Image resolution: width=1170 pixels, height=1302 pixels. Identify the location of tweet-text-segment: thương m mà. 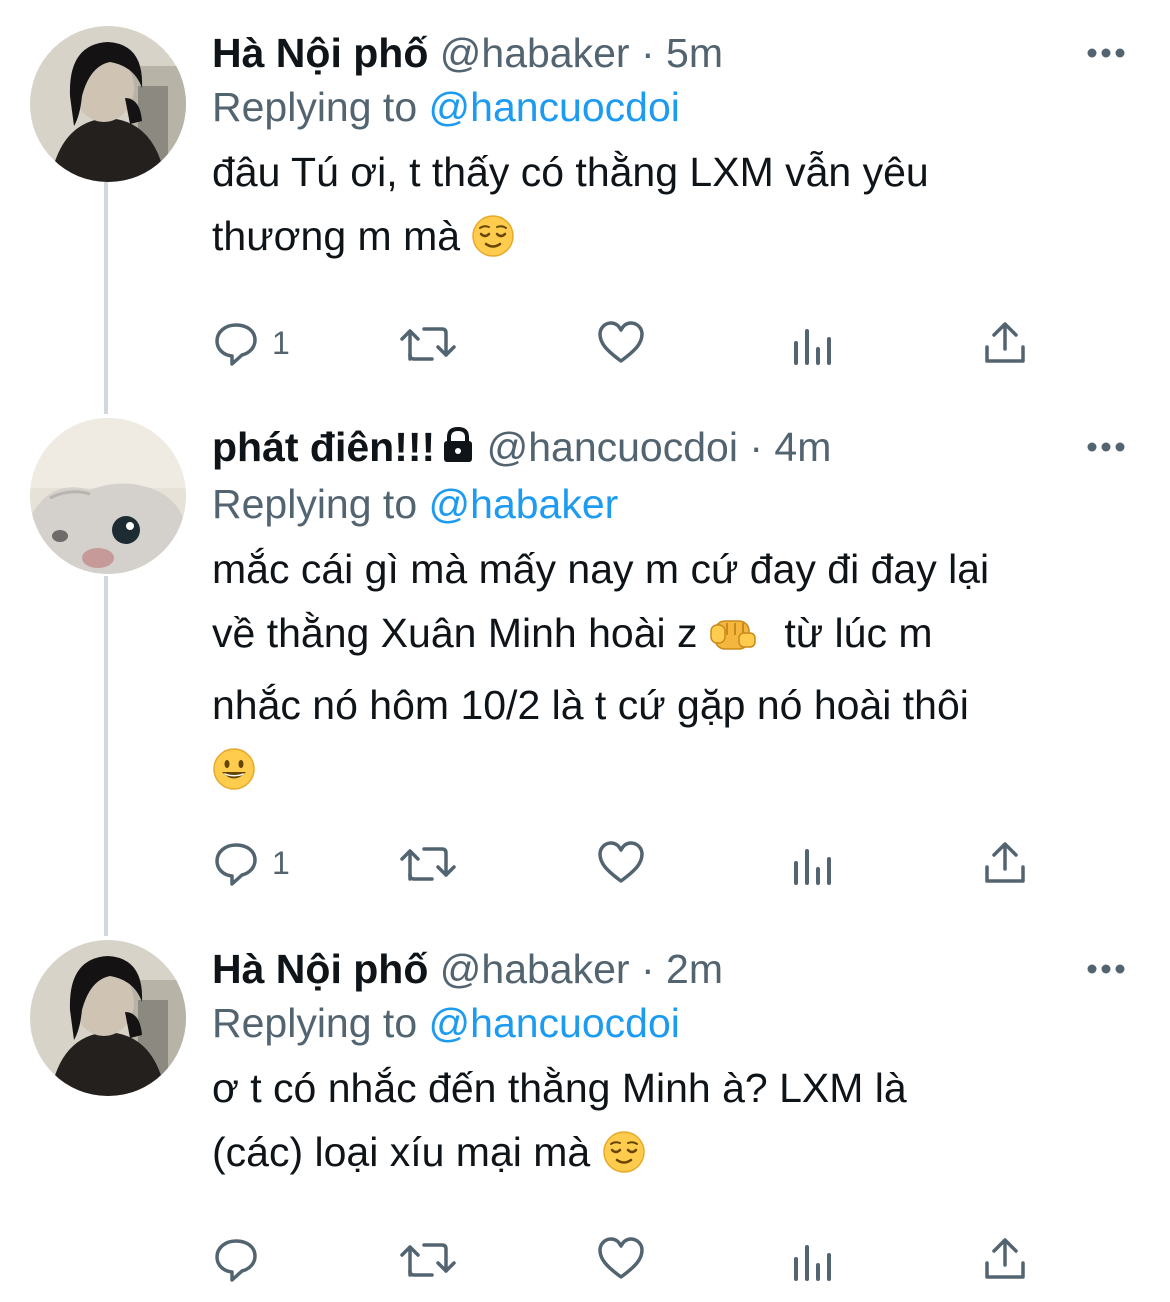
(336, 236).